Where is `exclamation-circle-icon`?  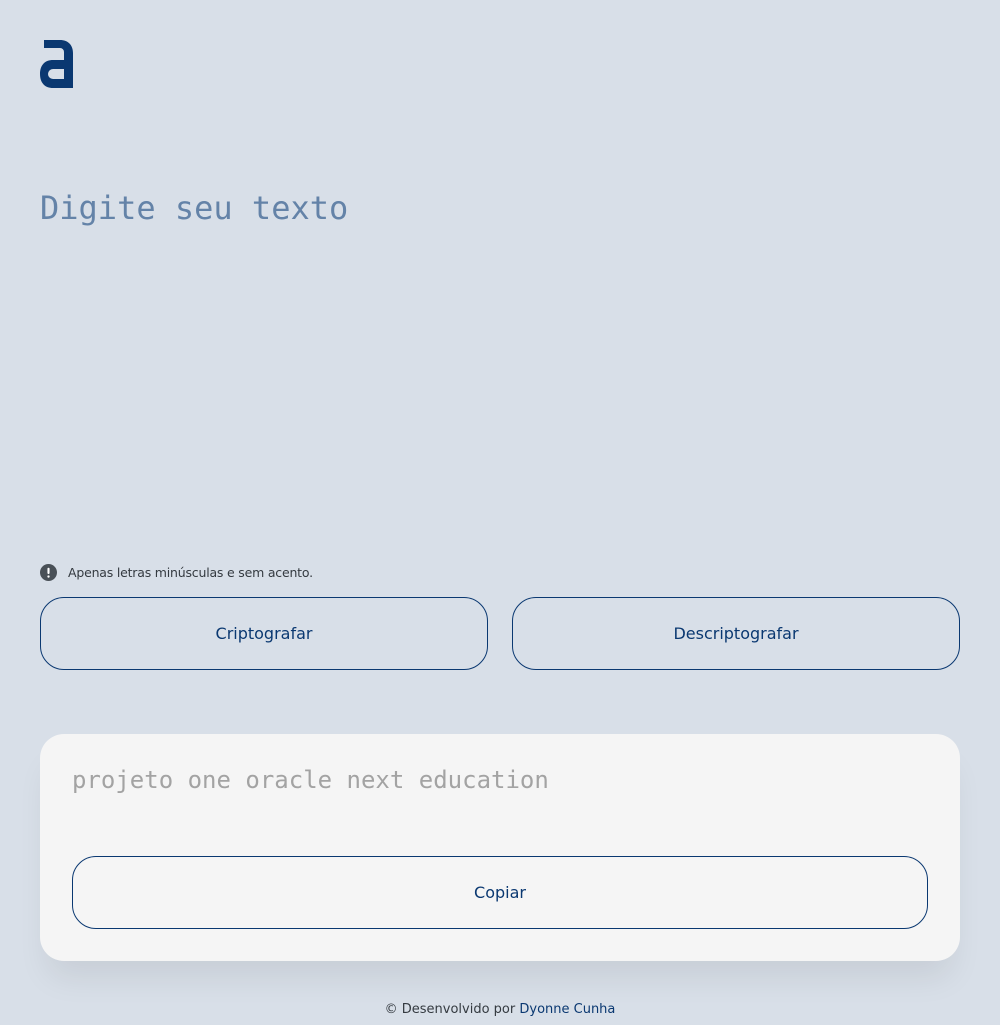
exclamation-circle-icon is located at coordinates (48, 572).